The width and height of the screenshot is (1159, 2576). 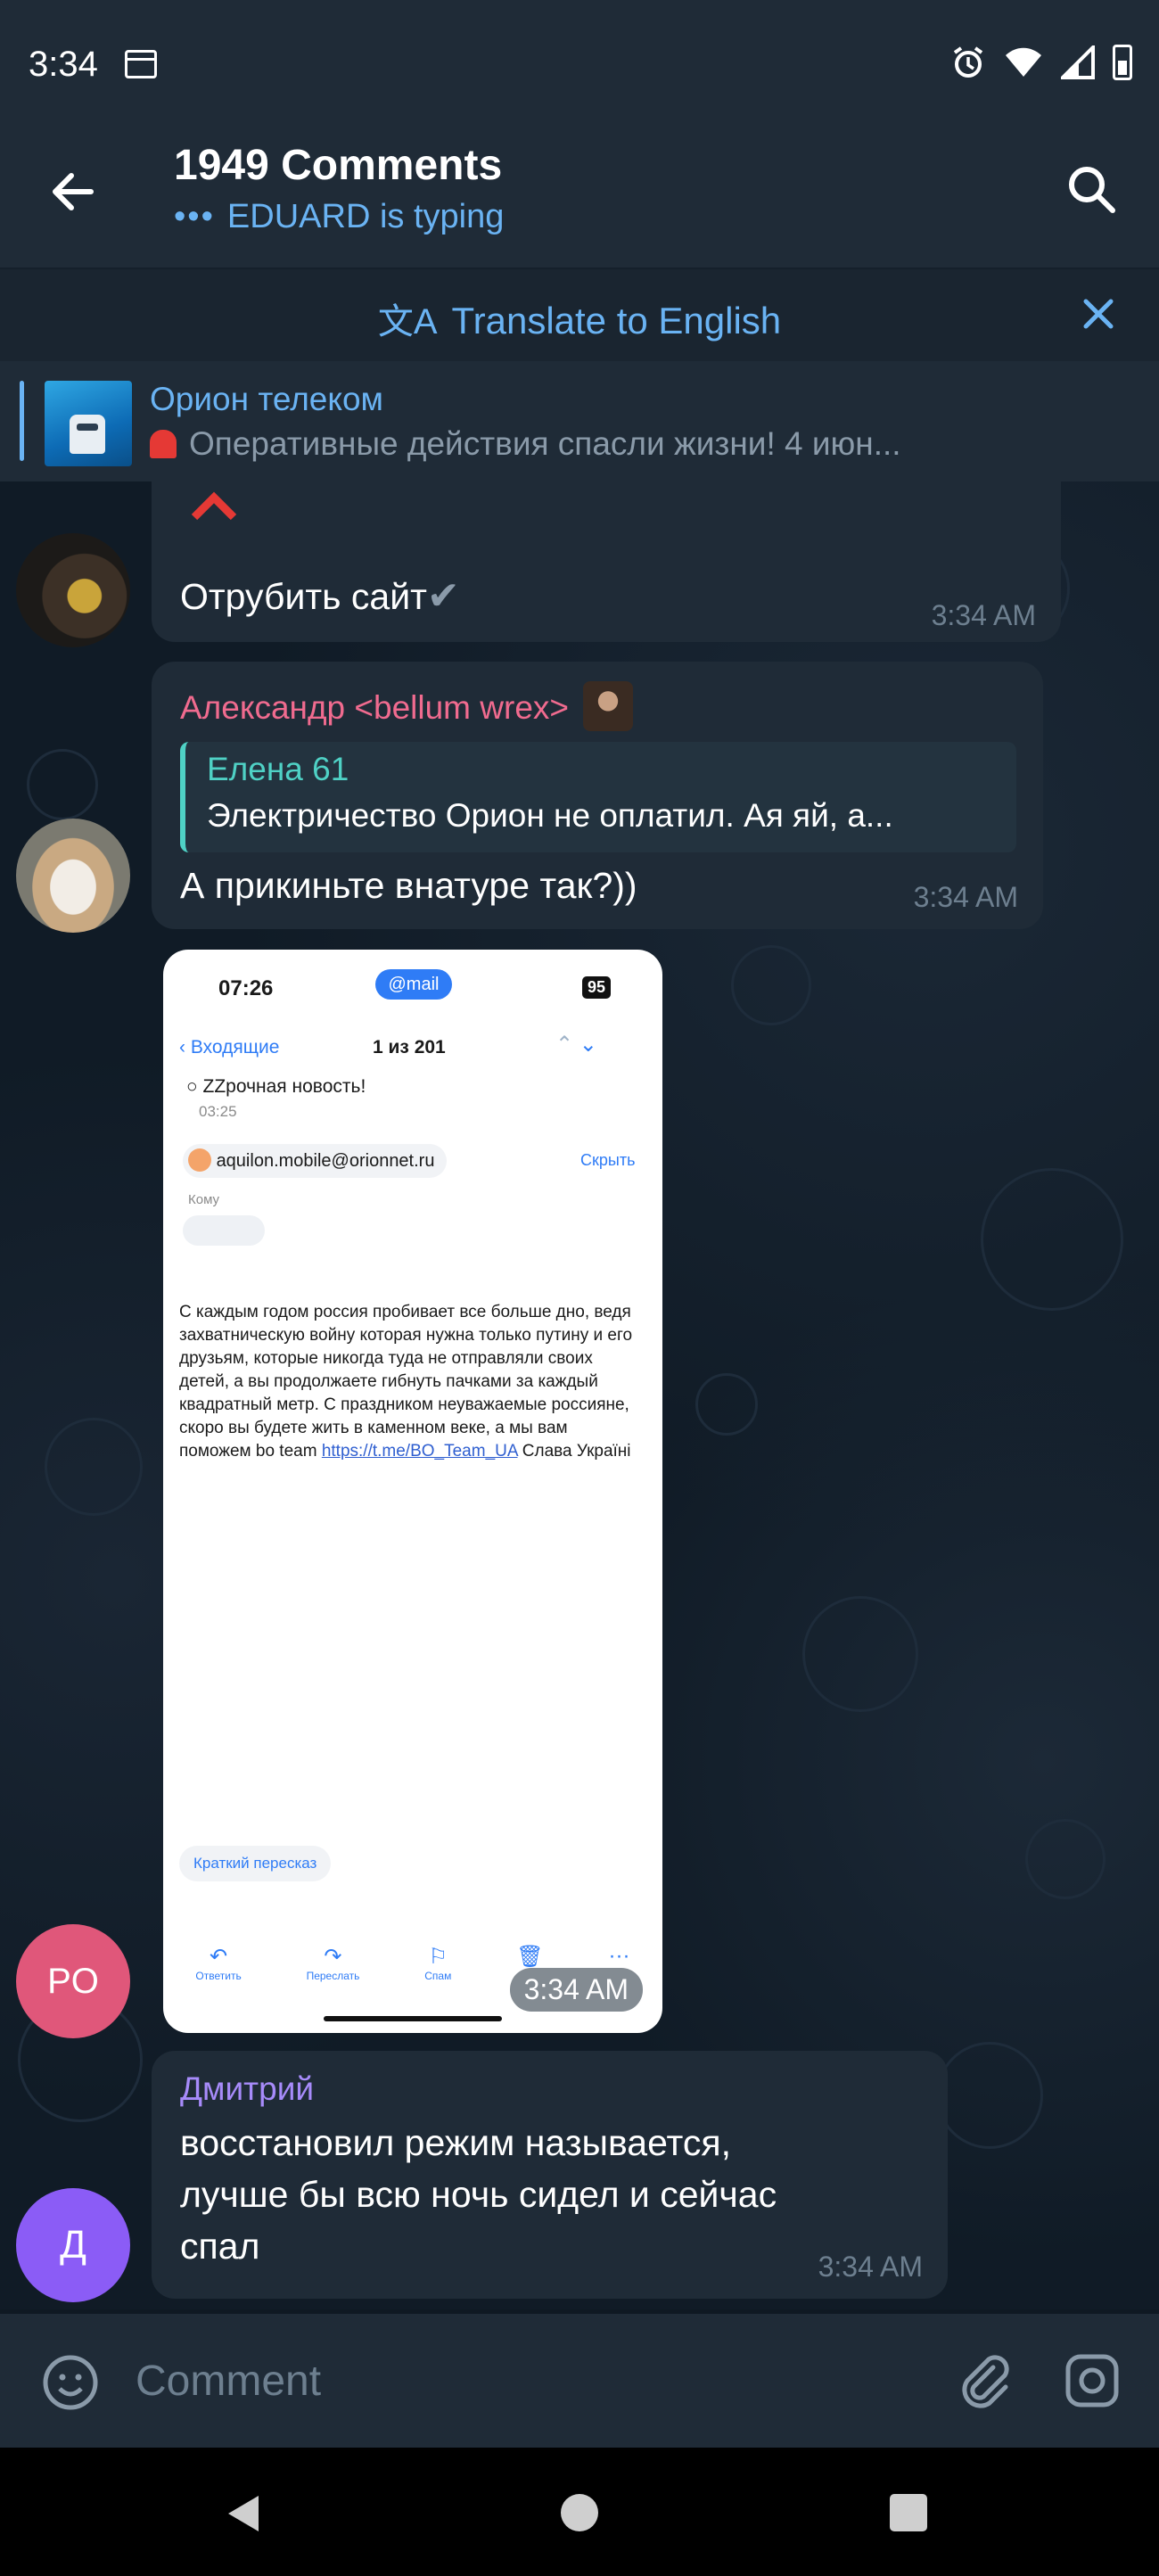 What do you see at coordinates (224, 1230) in the screenshot?
I see `mail-recipient-chip` at bounding box center [224, 1230].